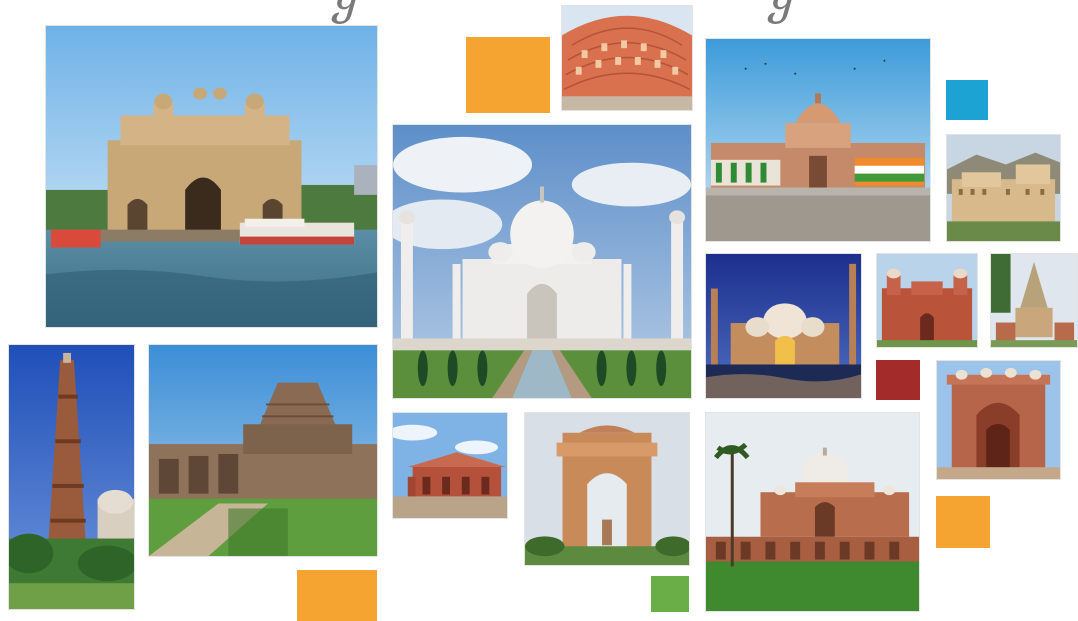 The height and width of the screenshot is (621, 1078). Describe the element at coordinates (337, 595) in the screenshot. I see `orange-square-bottom` at that location.